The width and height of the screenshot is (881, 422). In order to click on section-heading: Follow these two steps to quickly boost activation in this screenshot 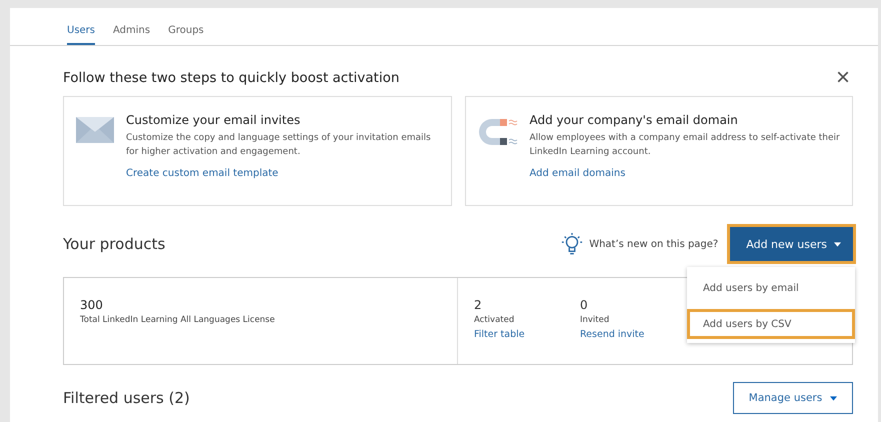, I will do `click(231, 78)`.